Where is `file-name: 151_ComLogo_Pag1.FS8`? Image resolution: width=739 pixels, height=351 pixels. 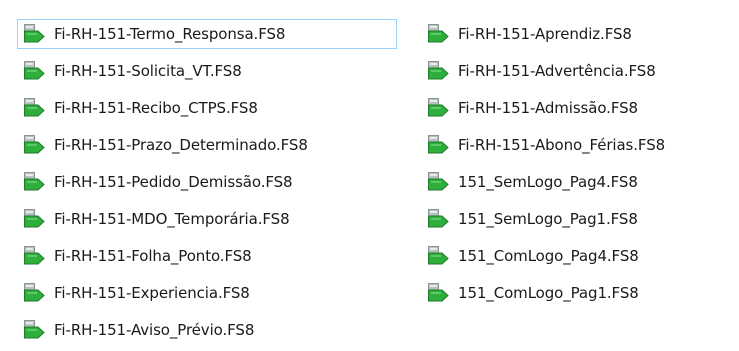
file-name: 151_ComLogo_Pag1.FS8 is located at coordinates (548, 293).